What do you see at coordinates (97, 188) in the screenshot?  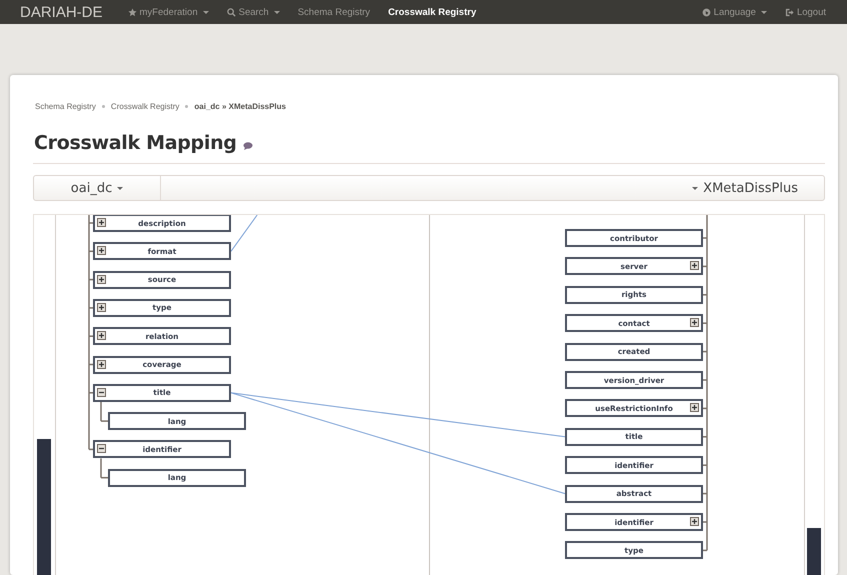 I see `source-schema-dropdown: oai_dc` at bounding box center [97, 188].